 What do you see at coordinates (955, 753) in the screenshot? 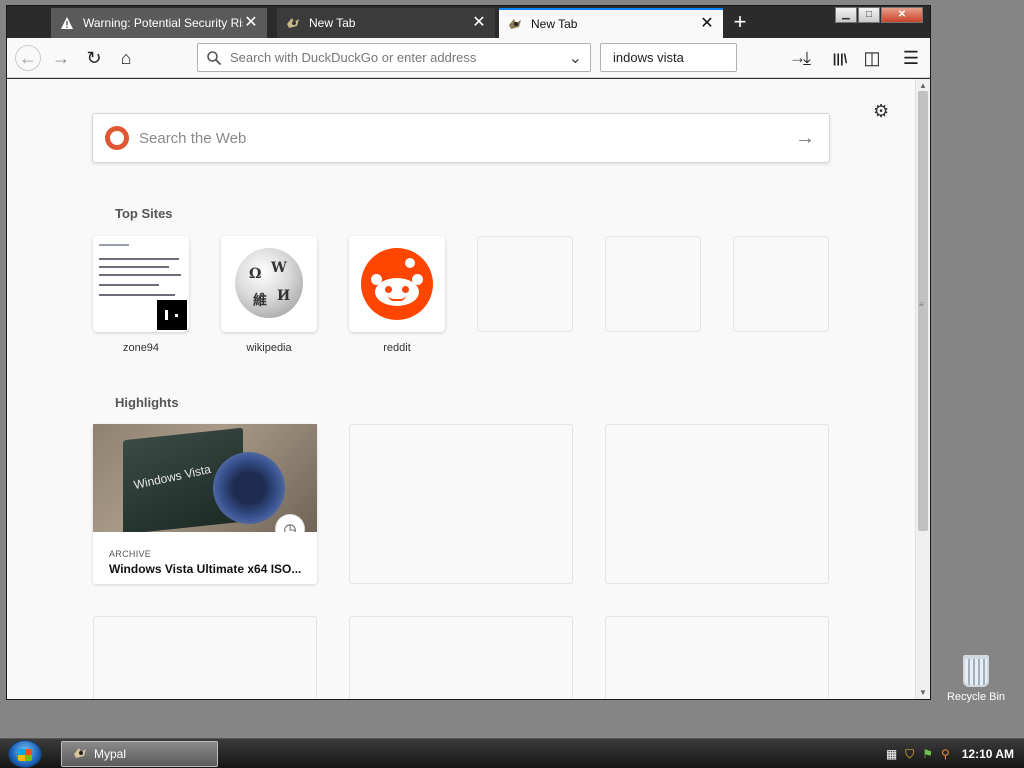
I see `system-tray: ▦ ⛉ ⚑ ⚲ 12:10 AM` at bounding box center [955, 753].